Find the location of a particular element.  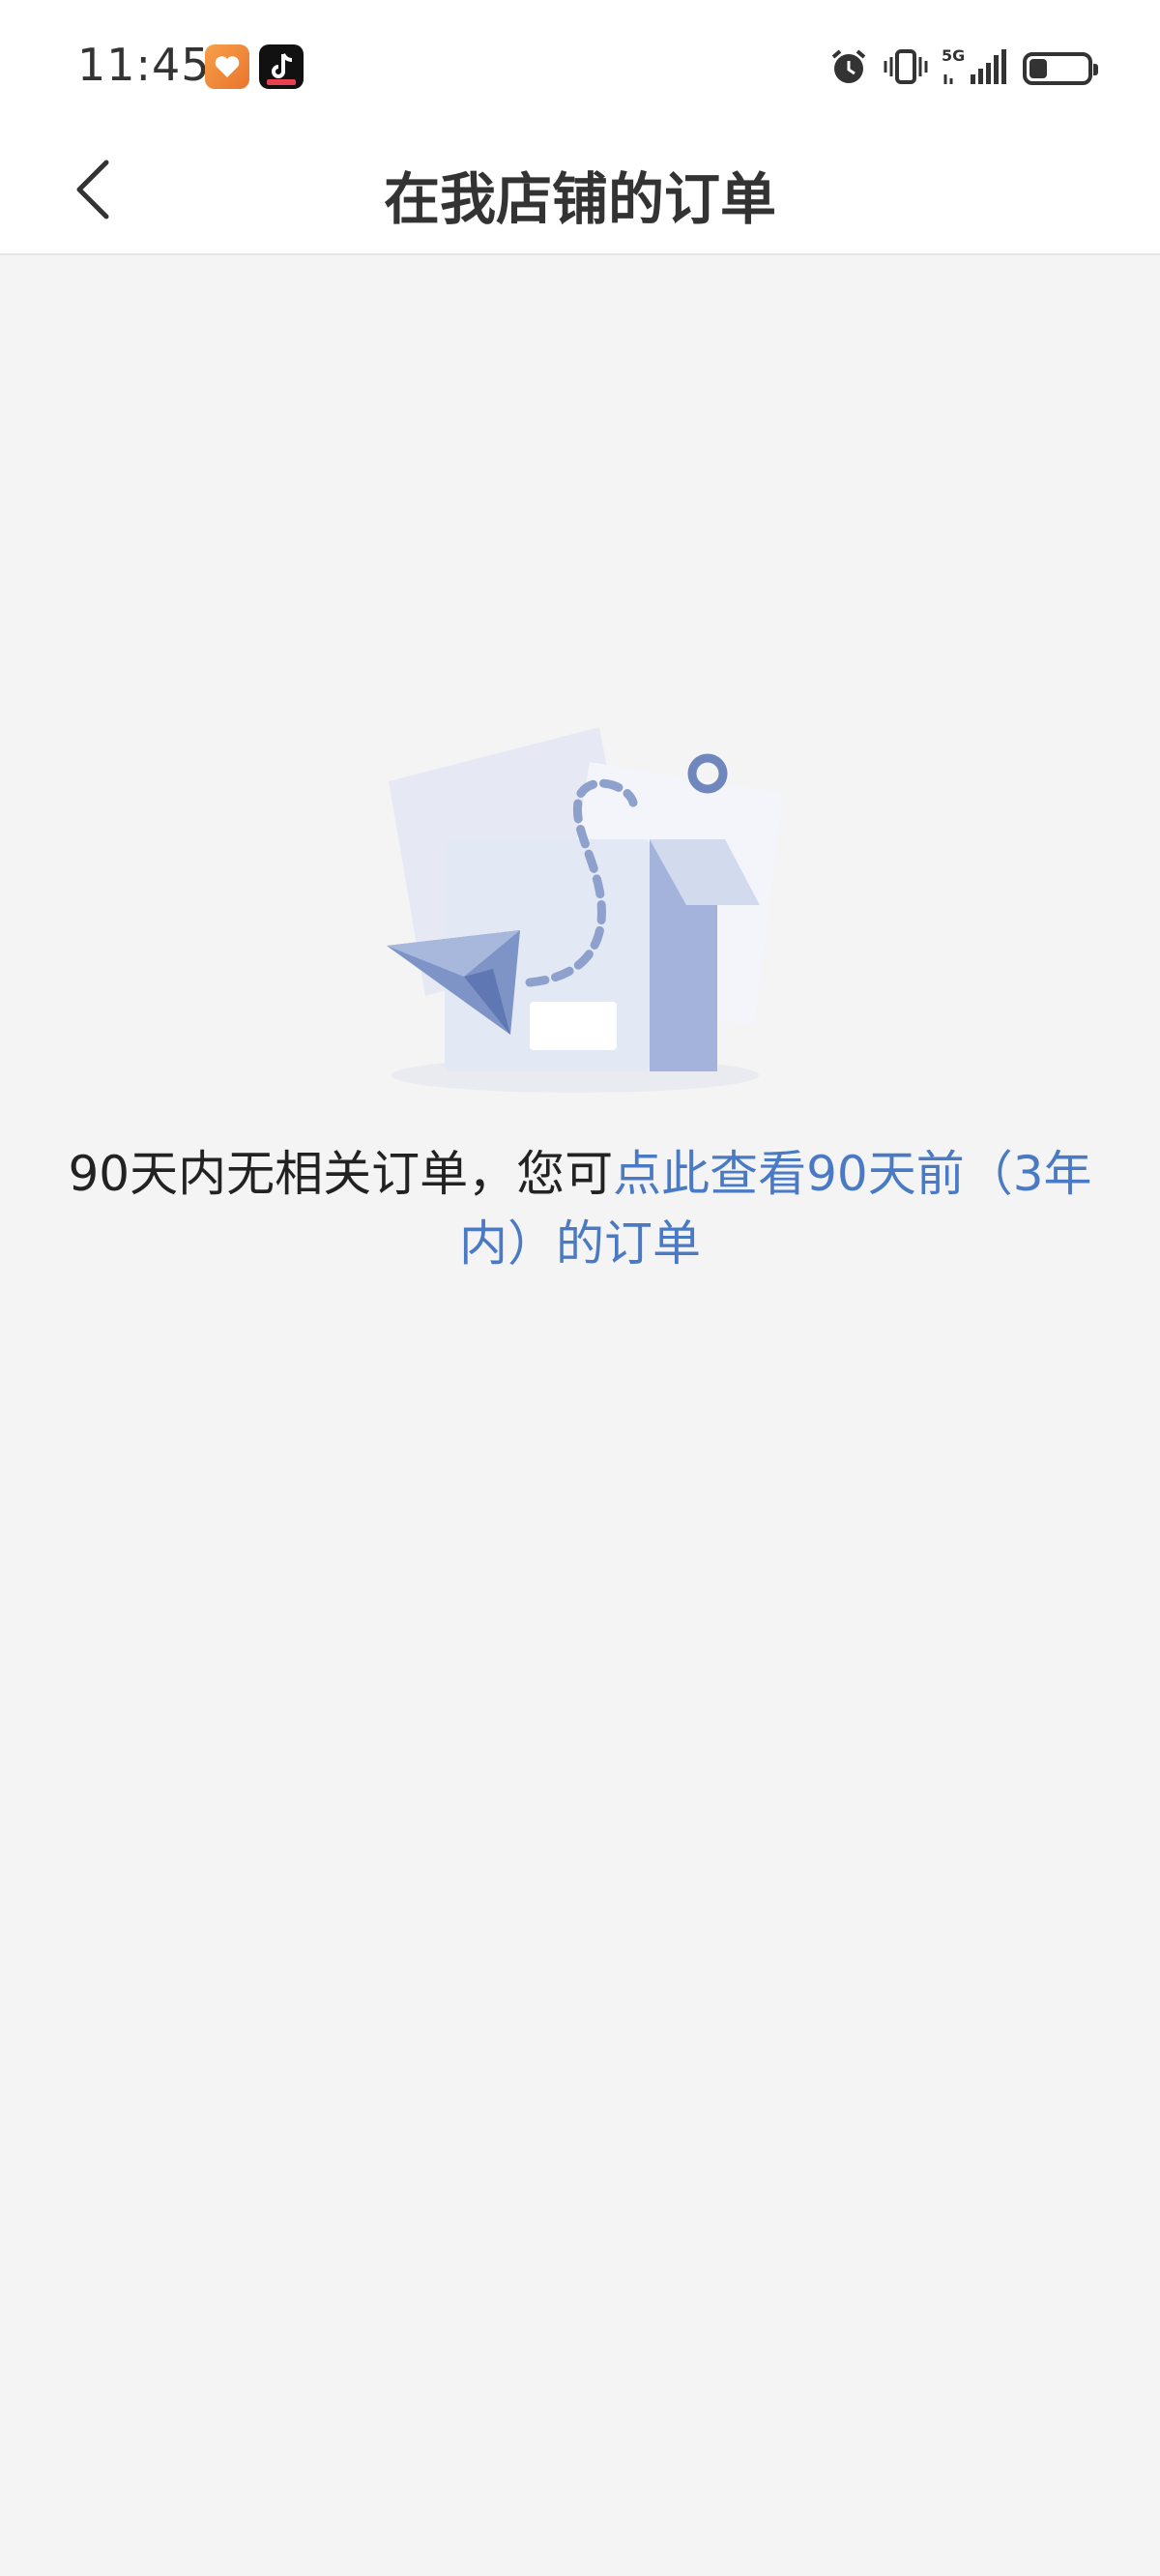

status-right-group: 5G is located at coordinates (962, 68).